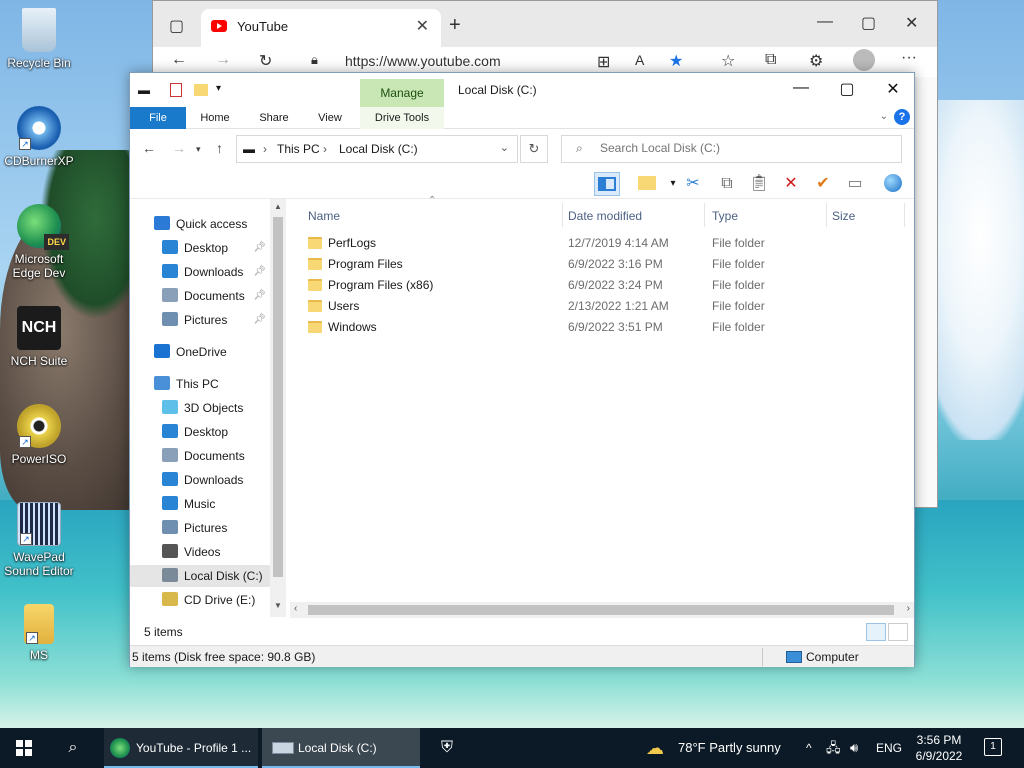 The image size is (1024, 768). I want to click on column-header-name: Name, so click(324, 216).